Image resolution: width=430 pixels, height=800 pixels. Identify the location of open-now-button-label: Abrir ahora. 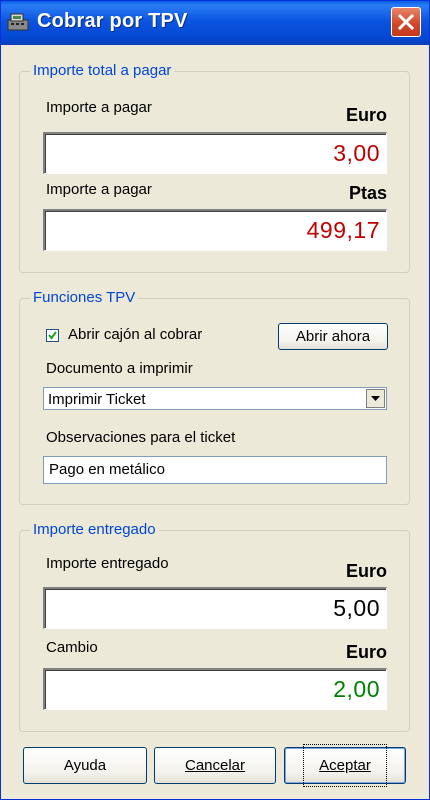
(333, 336).